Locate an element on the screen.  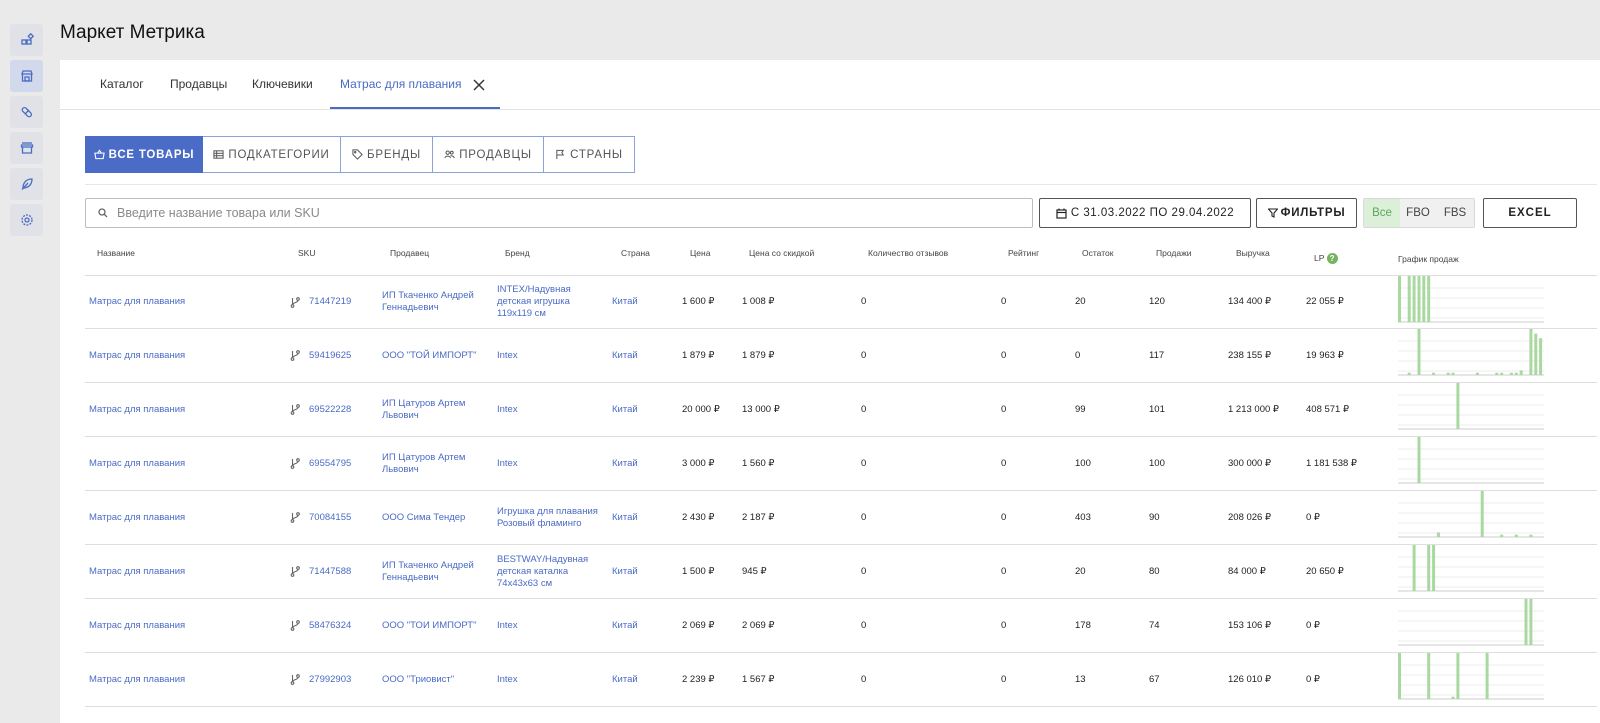
col-lp: LP ? is located at coordinates (1326, 259).